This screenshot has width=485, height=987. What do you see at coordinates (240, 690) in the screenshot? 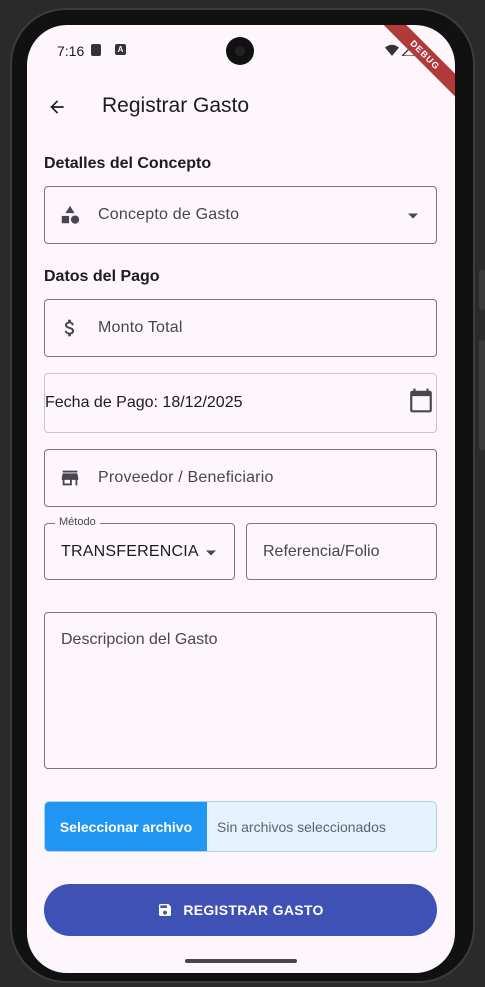
I see `descripcion-textarea: Descripcion del Gasto` at bounding box center [240, 690].